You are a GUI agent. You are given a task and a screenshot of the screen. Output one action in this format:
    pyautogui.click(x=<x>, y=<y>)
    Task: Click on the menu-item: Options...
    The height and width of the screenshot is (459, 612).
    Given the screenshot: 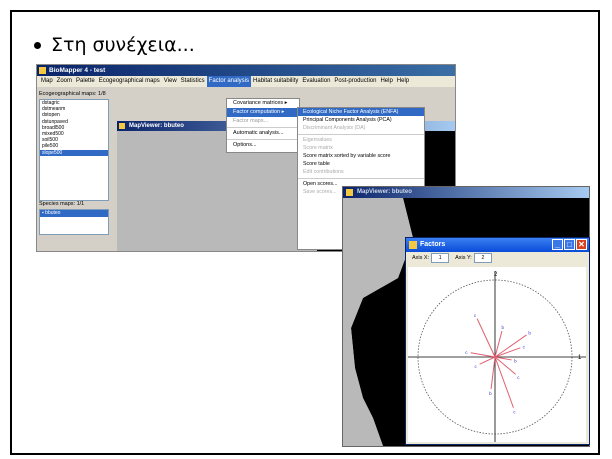 What is the action you would take?
    pyautogui.click(x=263, y=145)
    